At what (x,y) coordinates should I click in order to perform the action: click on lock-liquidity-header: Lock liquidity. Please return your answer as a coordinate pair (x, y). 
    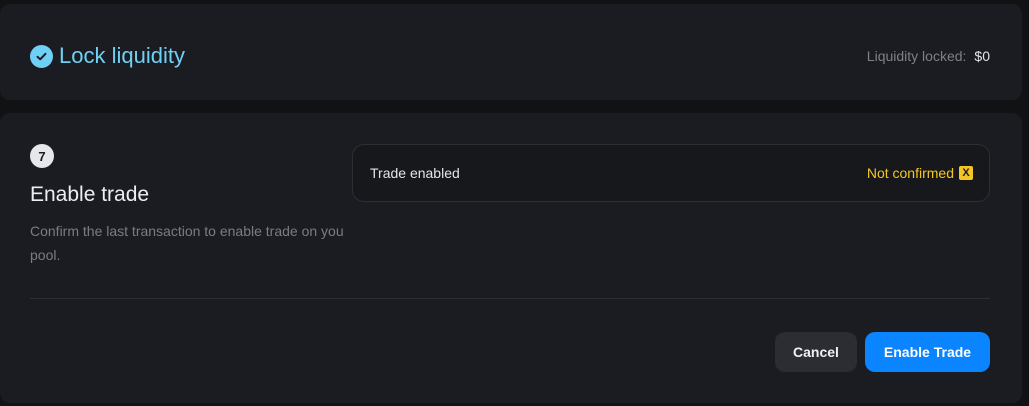
    Looking at the image, I should click on (107, 56).